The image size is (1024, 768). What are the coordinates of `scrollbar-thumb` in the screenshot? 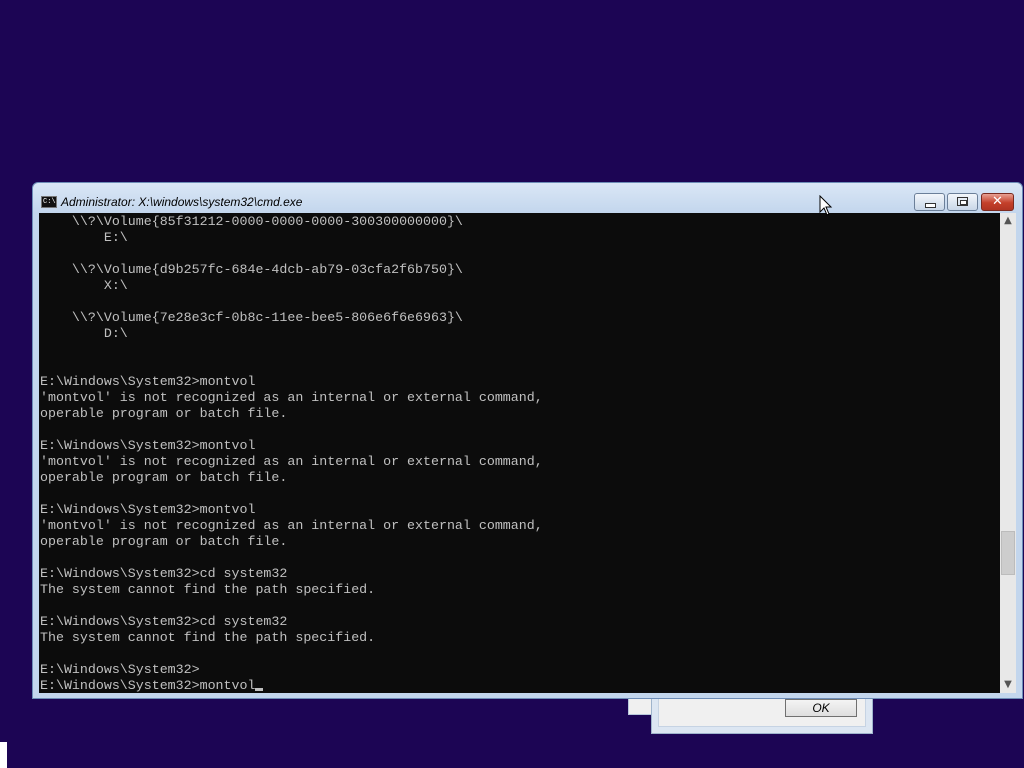 It's located at (1008, 553).